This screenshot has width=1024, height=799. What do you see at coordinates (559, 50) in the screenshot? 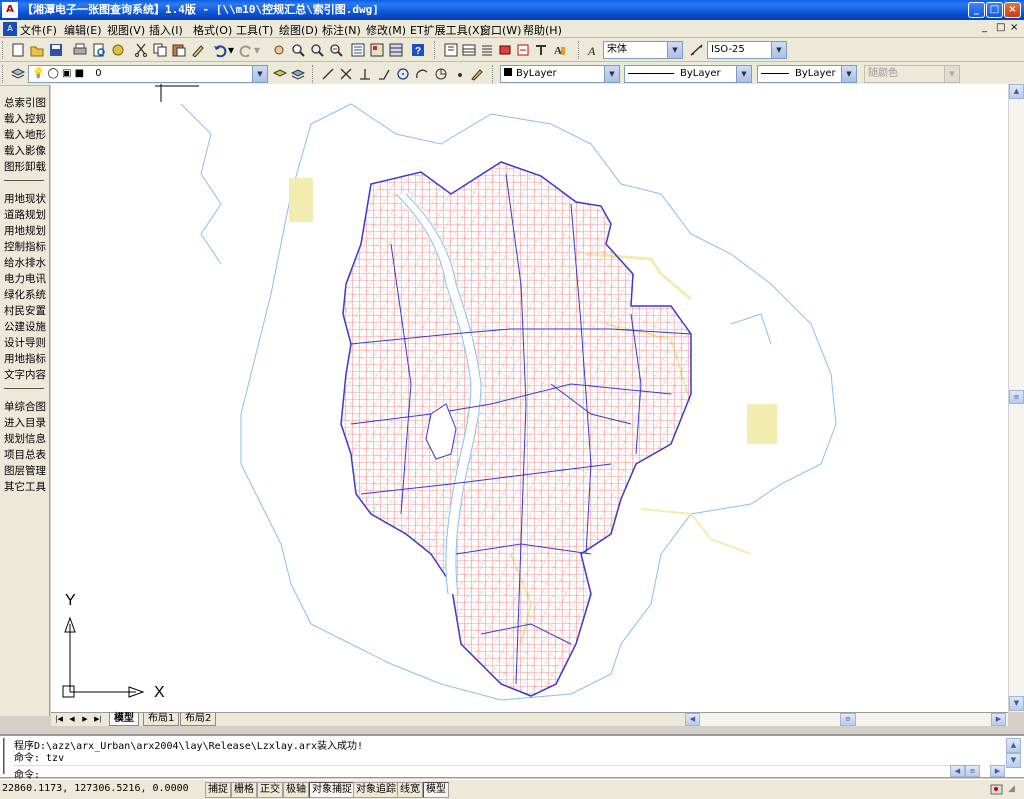
I see `text-align-icon: A` at bounding box center [559, 50].